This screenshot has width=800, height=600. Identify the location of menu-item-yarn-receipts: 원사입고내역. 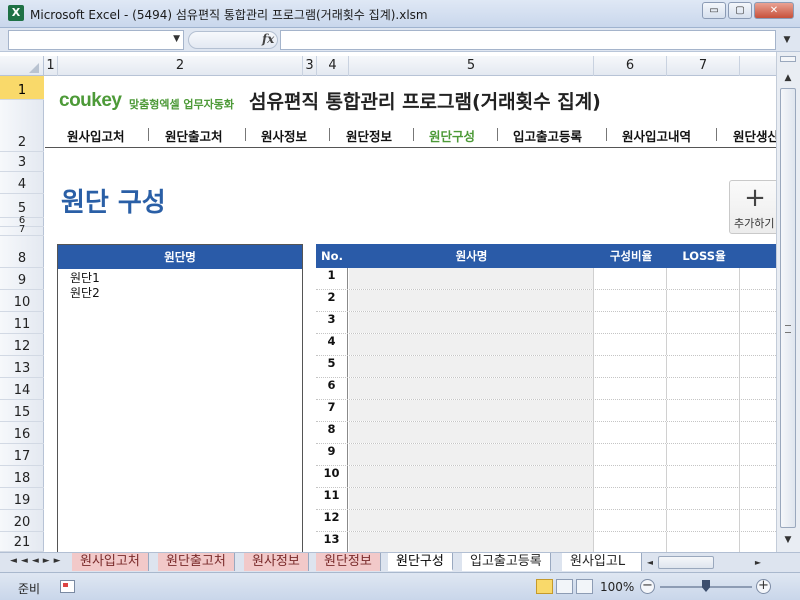
(656, 135).